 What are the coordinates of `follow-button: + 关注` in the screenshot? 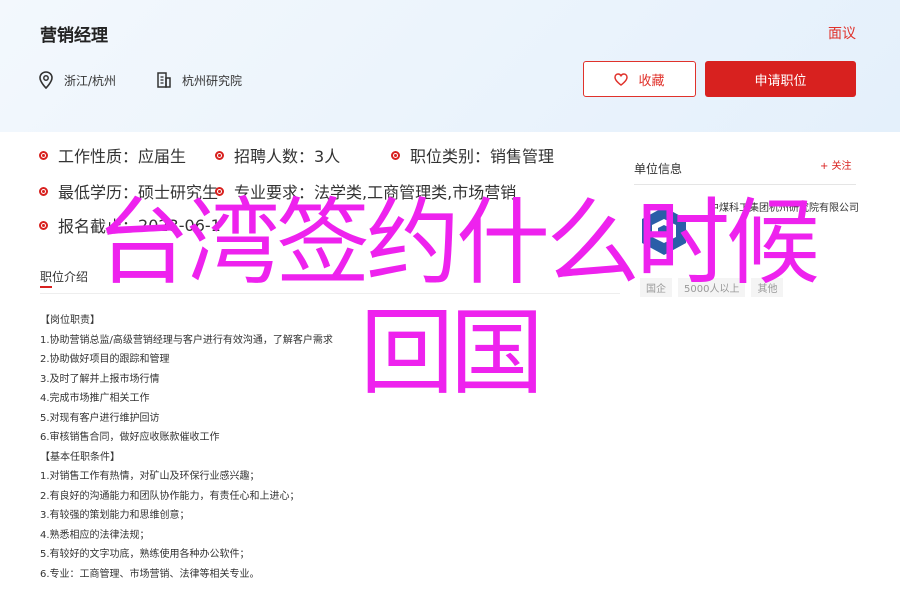 It's located at (836, 164).